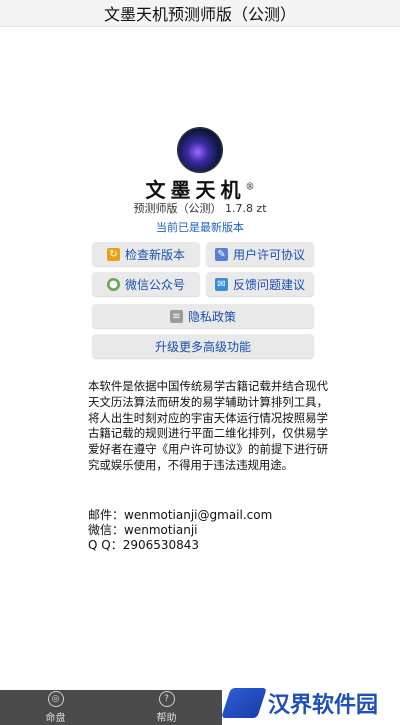  What do you see at coordinates (166, 718) in the screenshot?
I see `tab-help-label: 帮助` at bounding box center [166, 718].